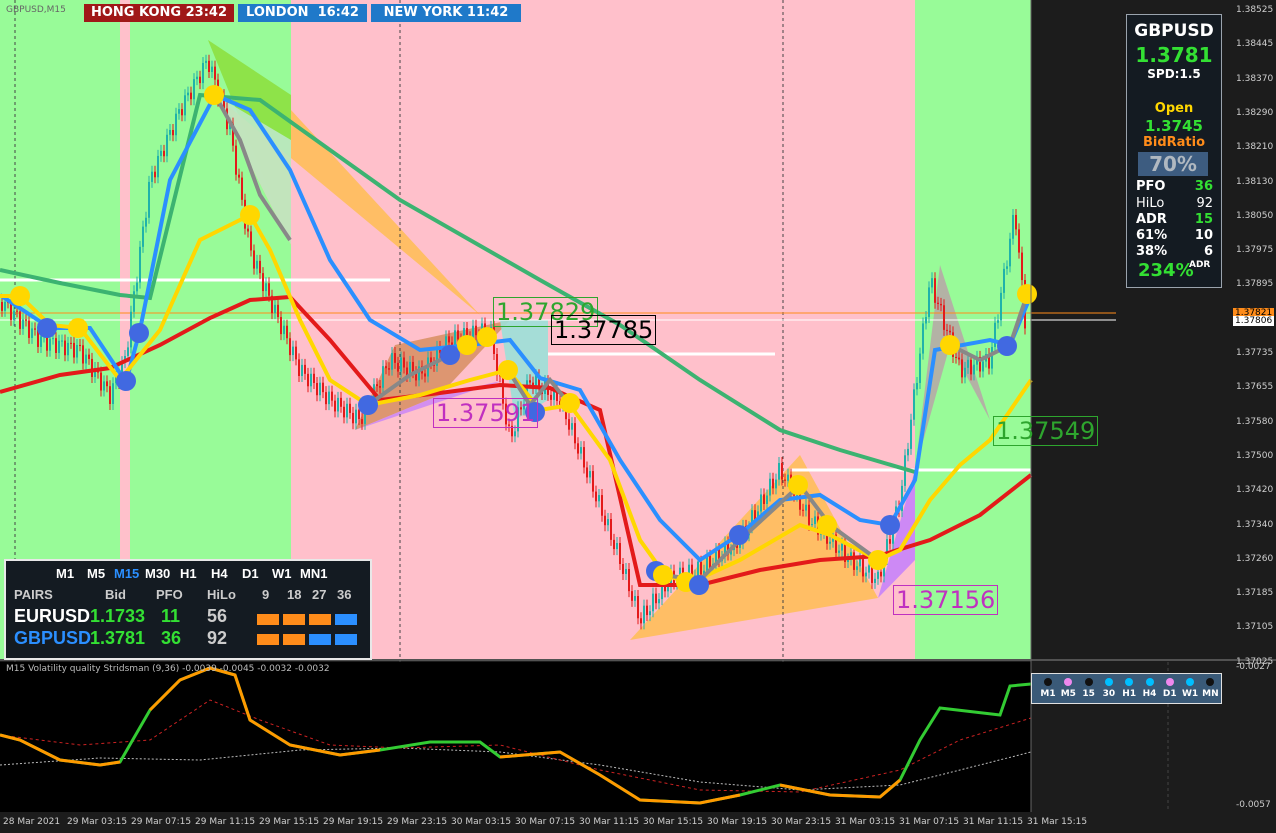 This screenshot has height=833, width=1276. What do you see at coordinates (1255, 78) in the screenshot?
I see `price-axis-tick: 1.38370` at bounding box center [1255, 78].